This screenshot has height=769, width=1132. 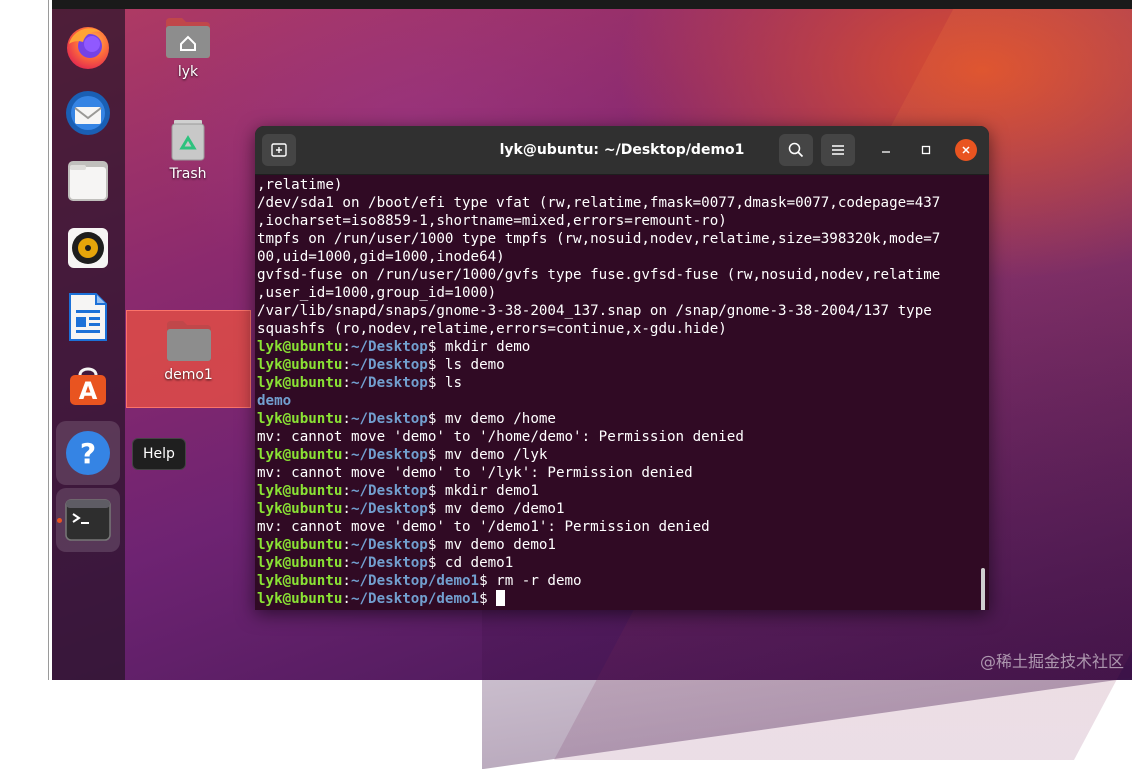 I want to click on search-button, so click(x=796, y=150).